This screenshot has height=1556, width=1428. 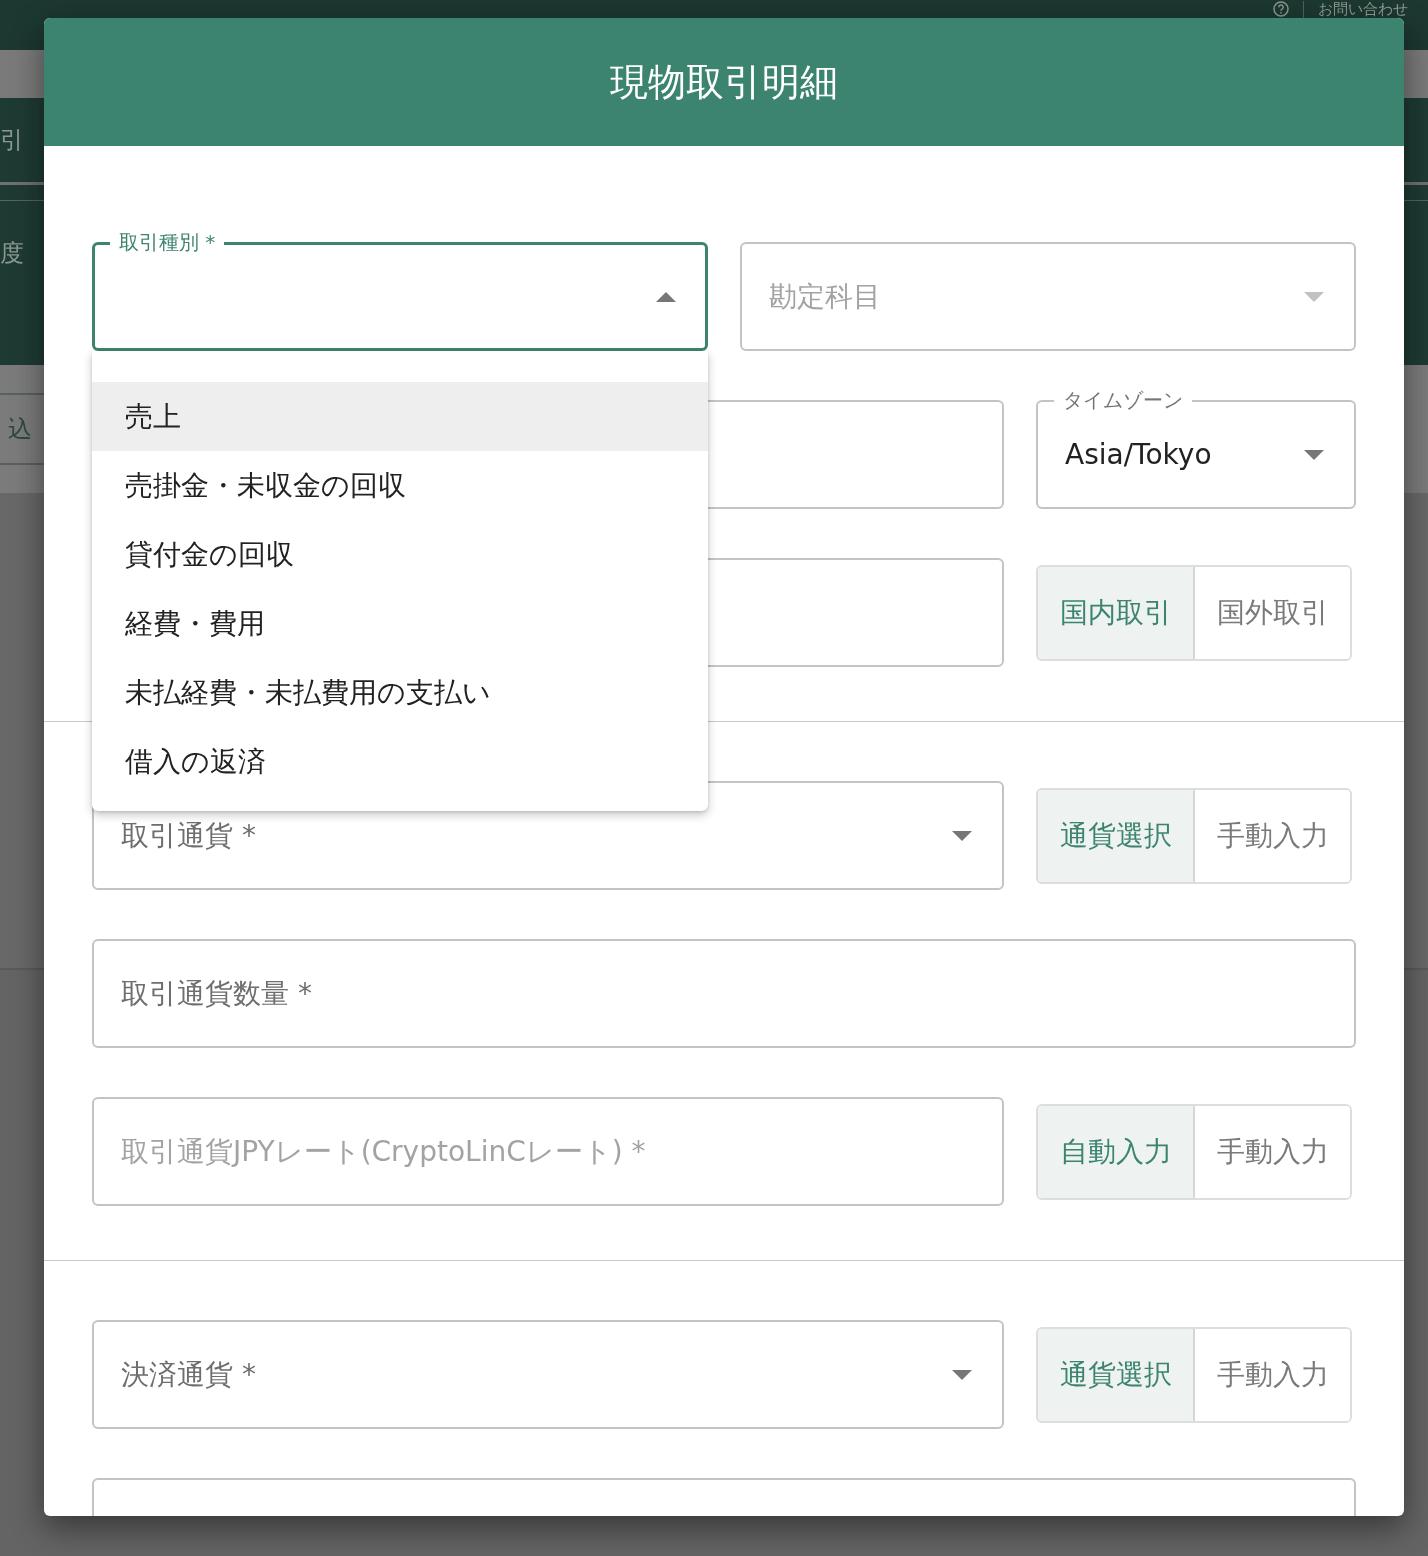 I want to click on input-field, so click(x=724, y=1497).